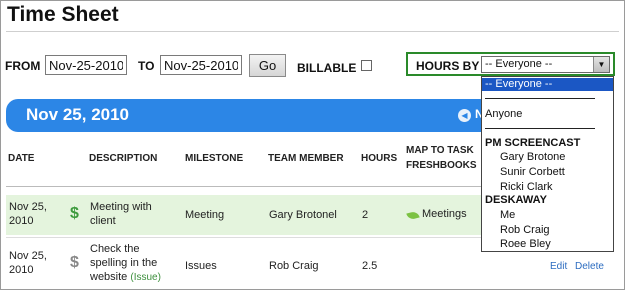 Image resolution: width=625 pixels, height=290 pixels. What do you see at coordinates (103, 221) in the screenshot?
I see `row-description-line2: client` at bounding box center [103, 221].